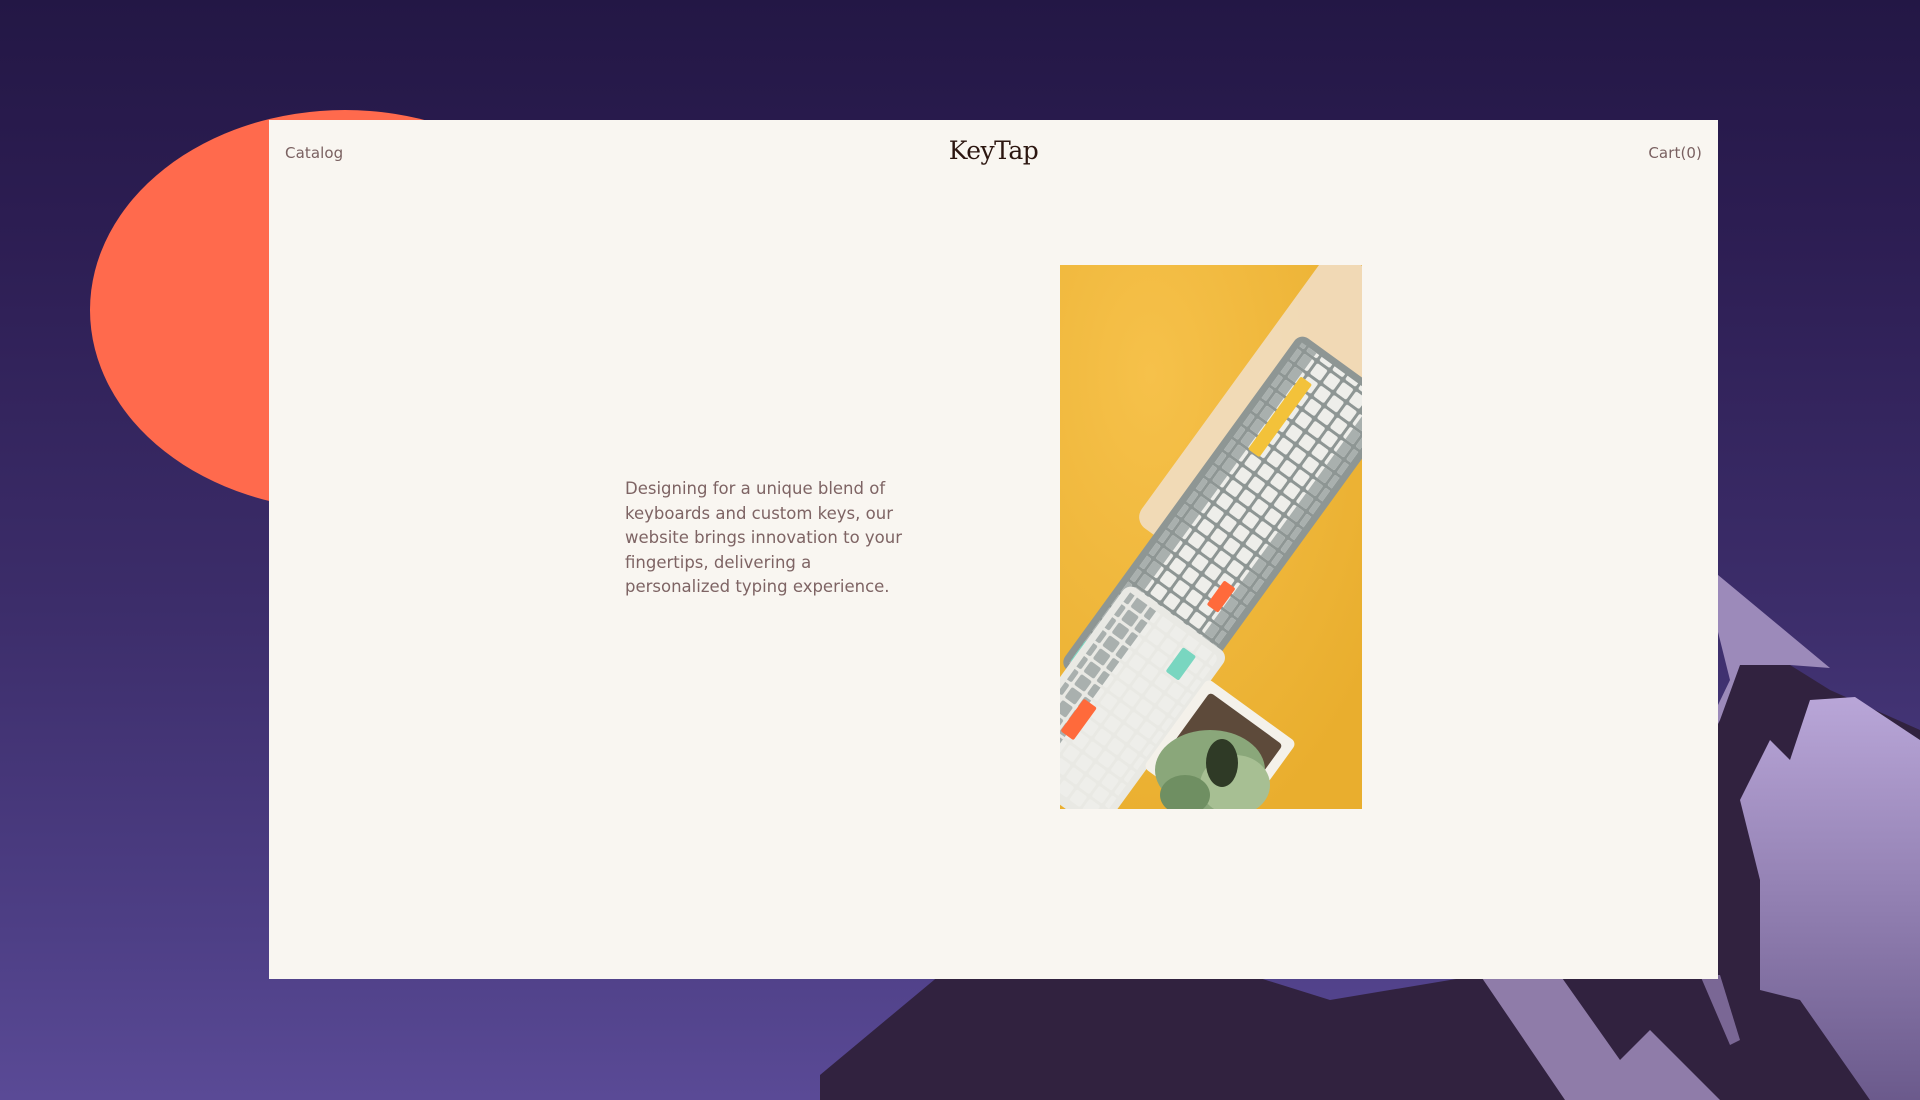  I want to click on logo-text: KeyTap, so click(994, 150).